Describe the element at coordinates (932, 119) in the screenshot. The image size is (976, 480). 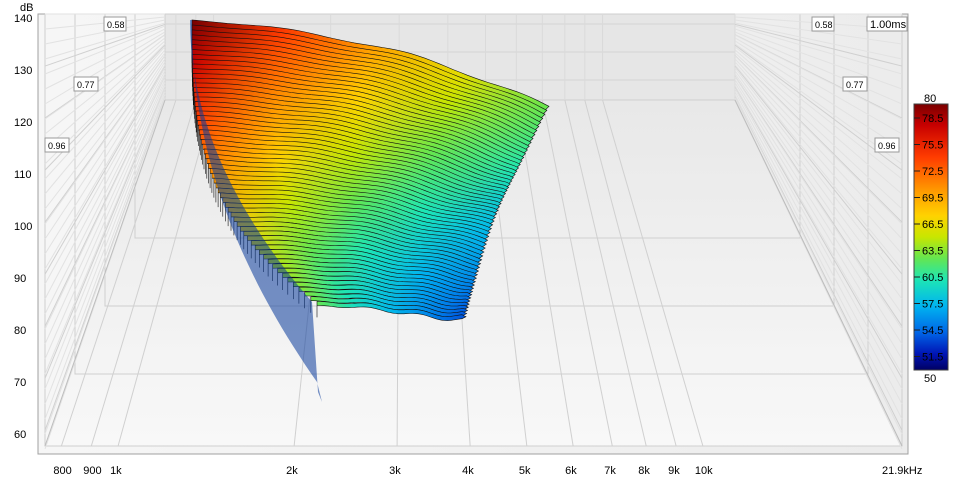
I see `colorbar-tick-label: 78.5` at that location.